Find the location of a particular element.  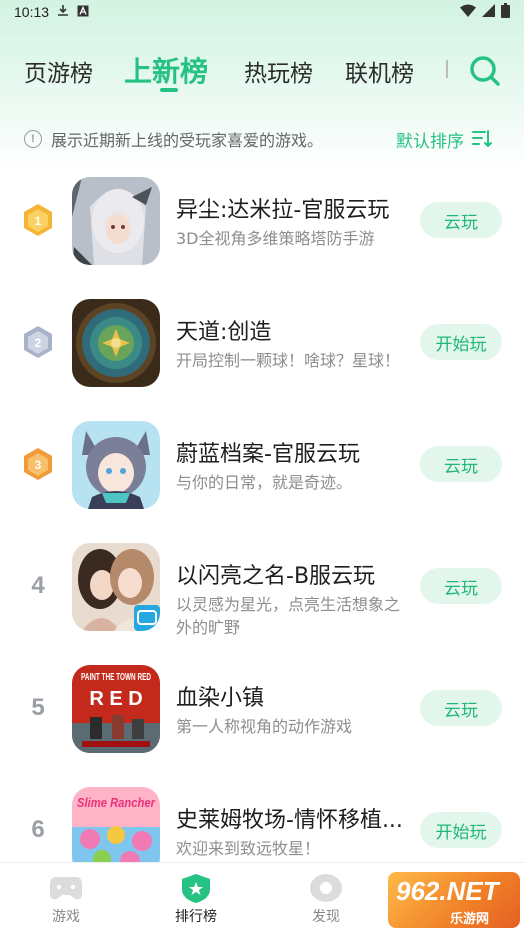

nav-label: 排行榜 is located at coordinates (196, 917).